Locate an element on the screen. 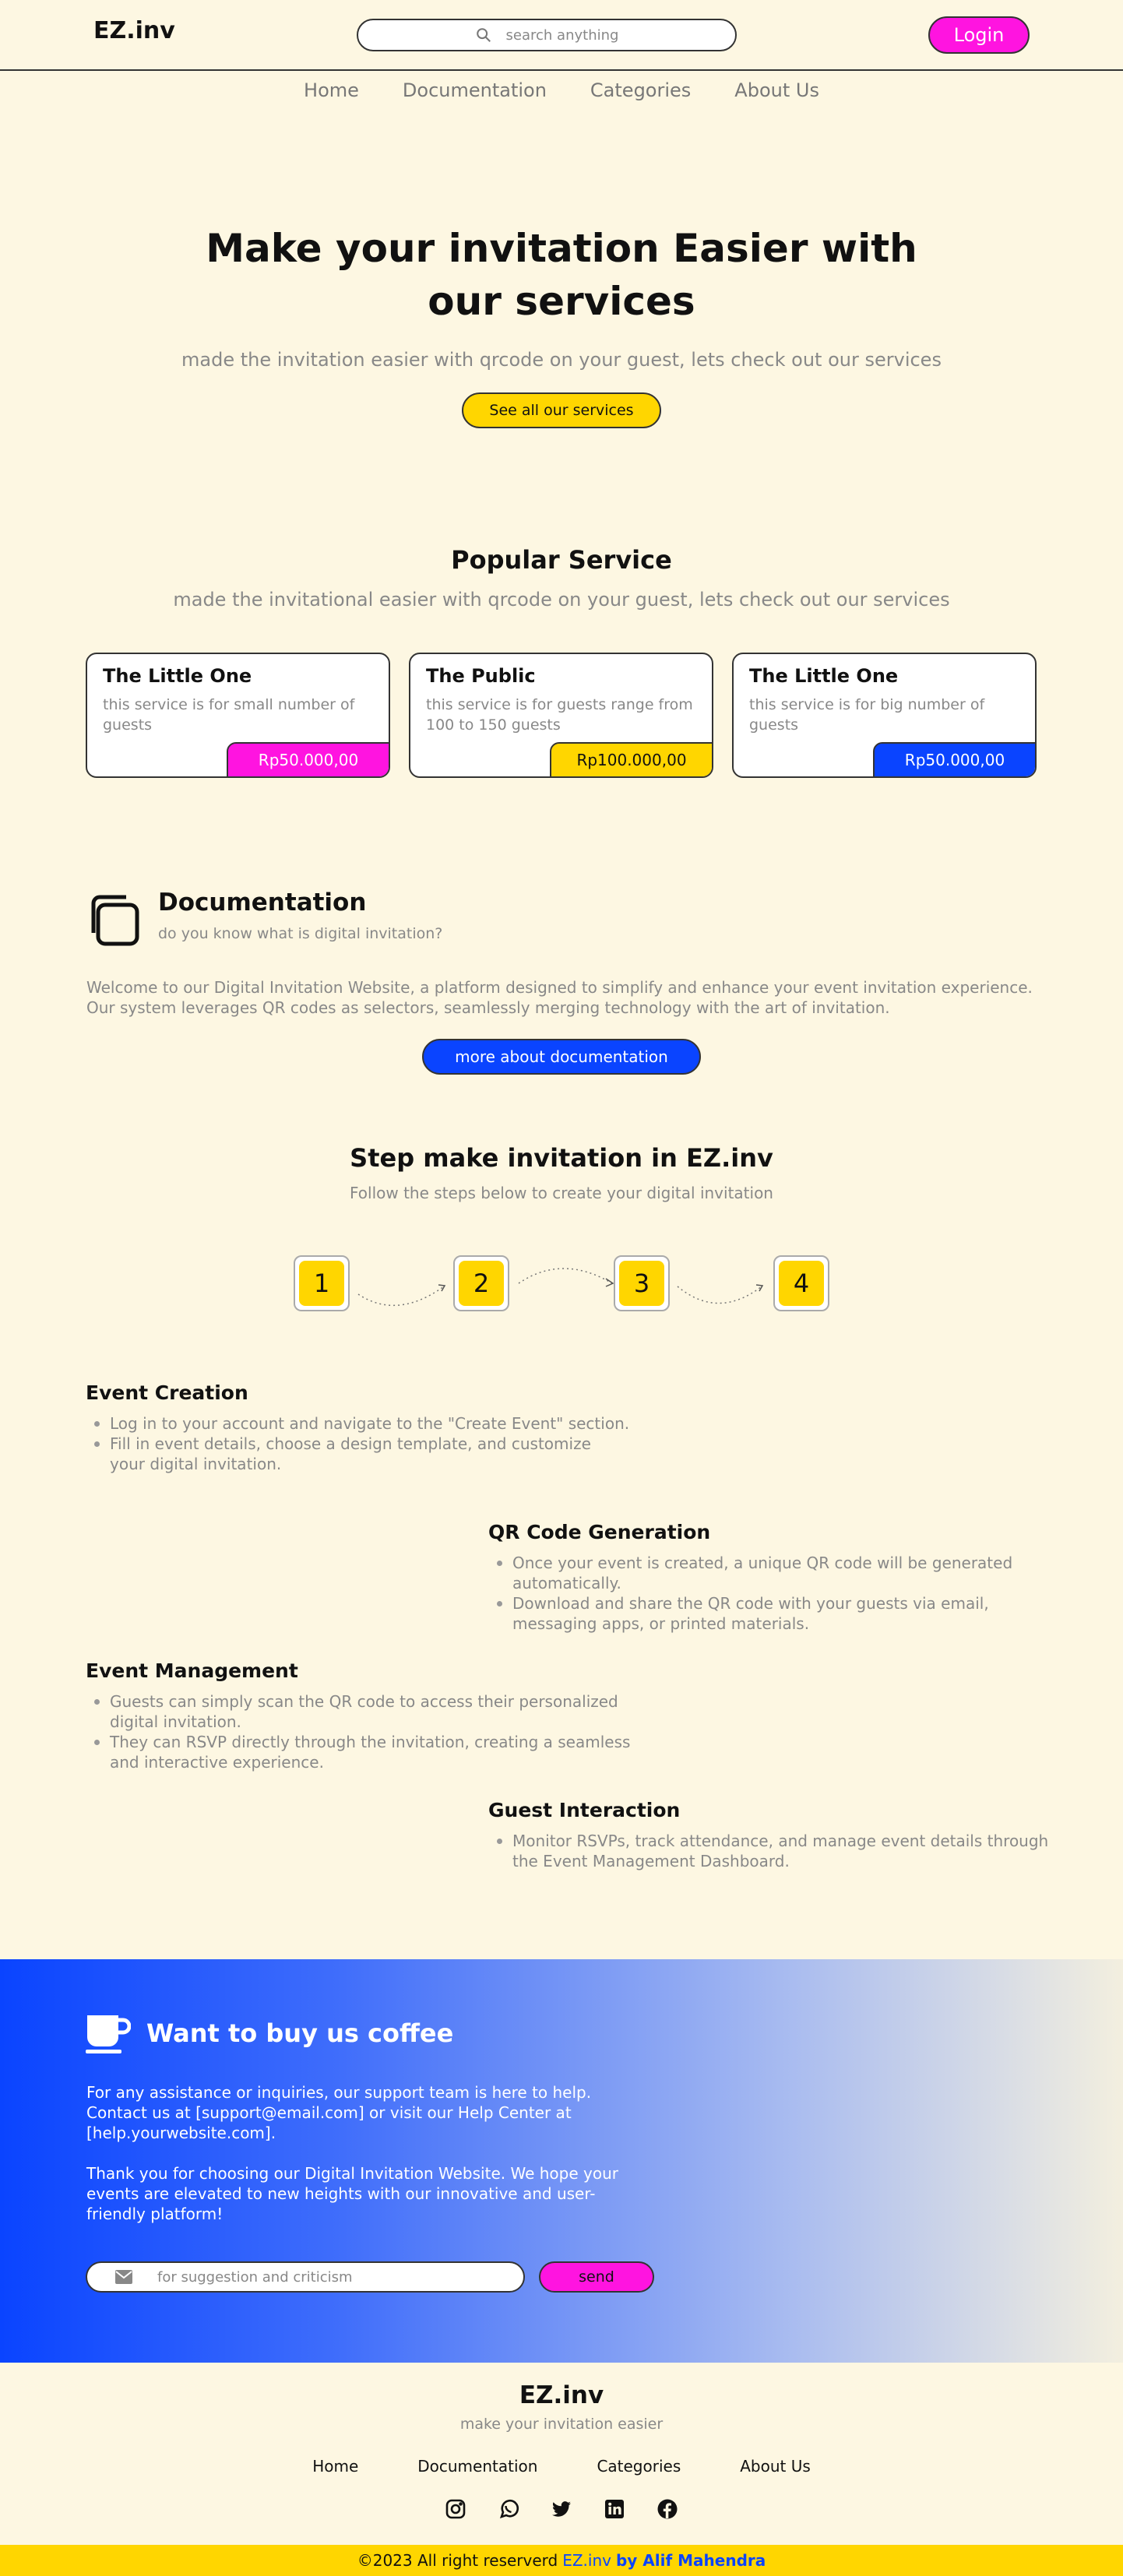 Image resolution: width=1123 pixels, height=2576 pixels. footer-logo: EZ.inv is located at coordinates (561, 2395).